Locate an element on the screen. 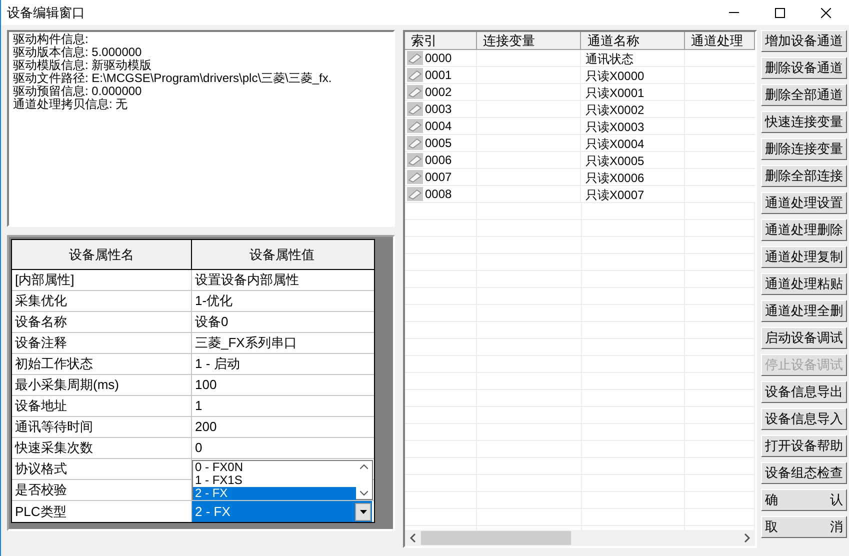 The width and height of the screenshot is (849, 556). channel-name: 只读X0002 is located at coordinates (614, 110).